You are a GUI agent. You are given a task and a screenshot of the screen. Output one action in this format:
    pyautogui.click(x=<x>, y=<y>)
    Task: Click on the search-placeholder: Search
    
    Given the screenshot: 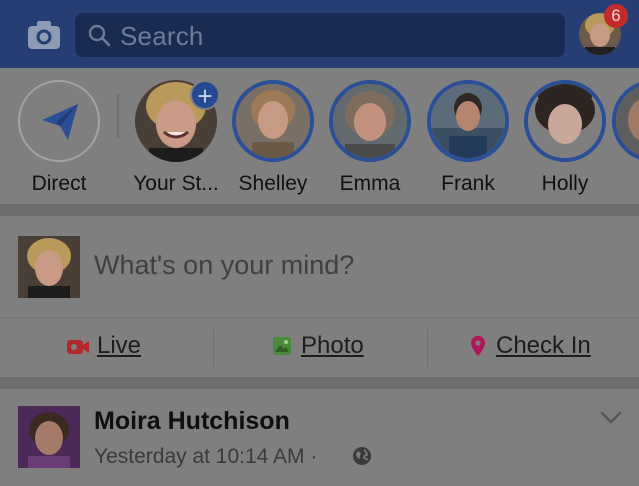 What is the action you would take?
    pyautogui.click(x=162, y=36)
    